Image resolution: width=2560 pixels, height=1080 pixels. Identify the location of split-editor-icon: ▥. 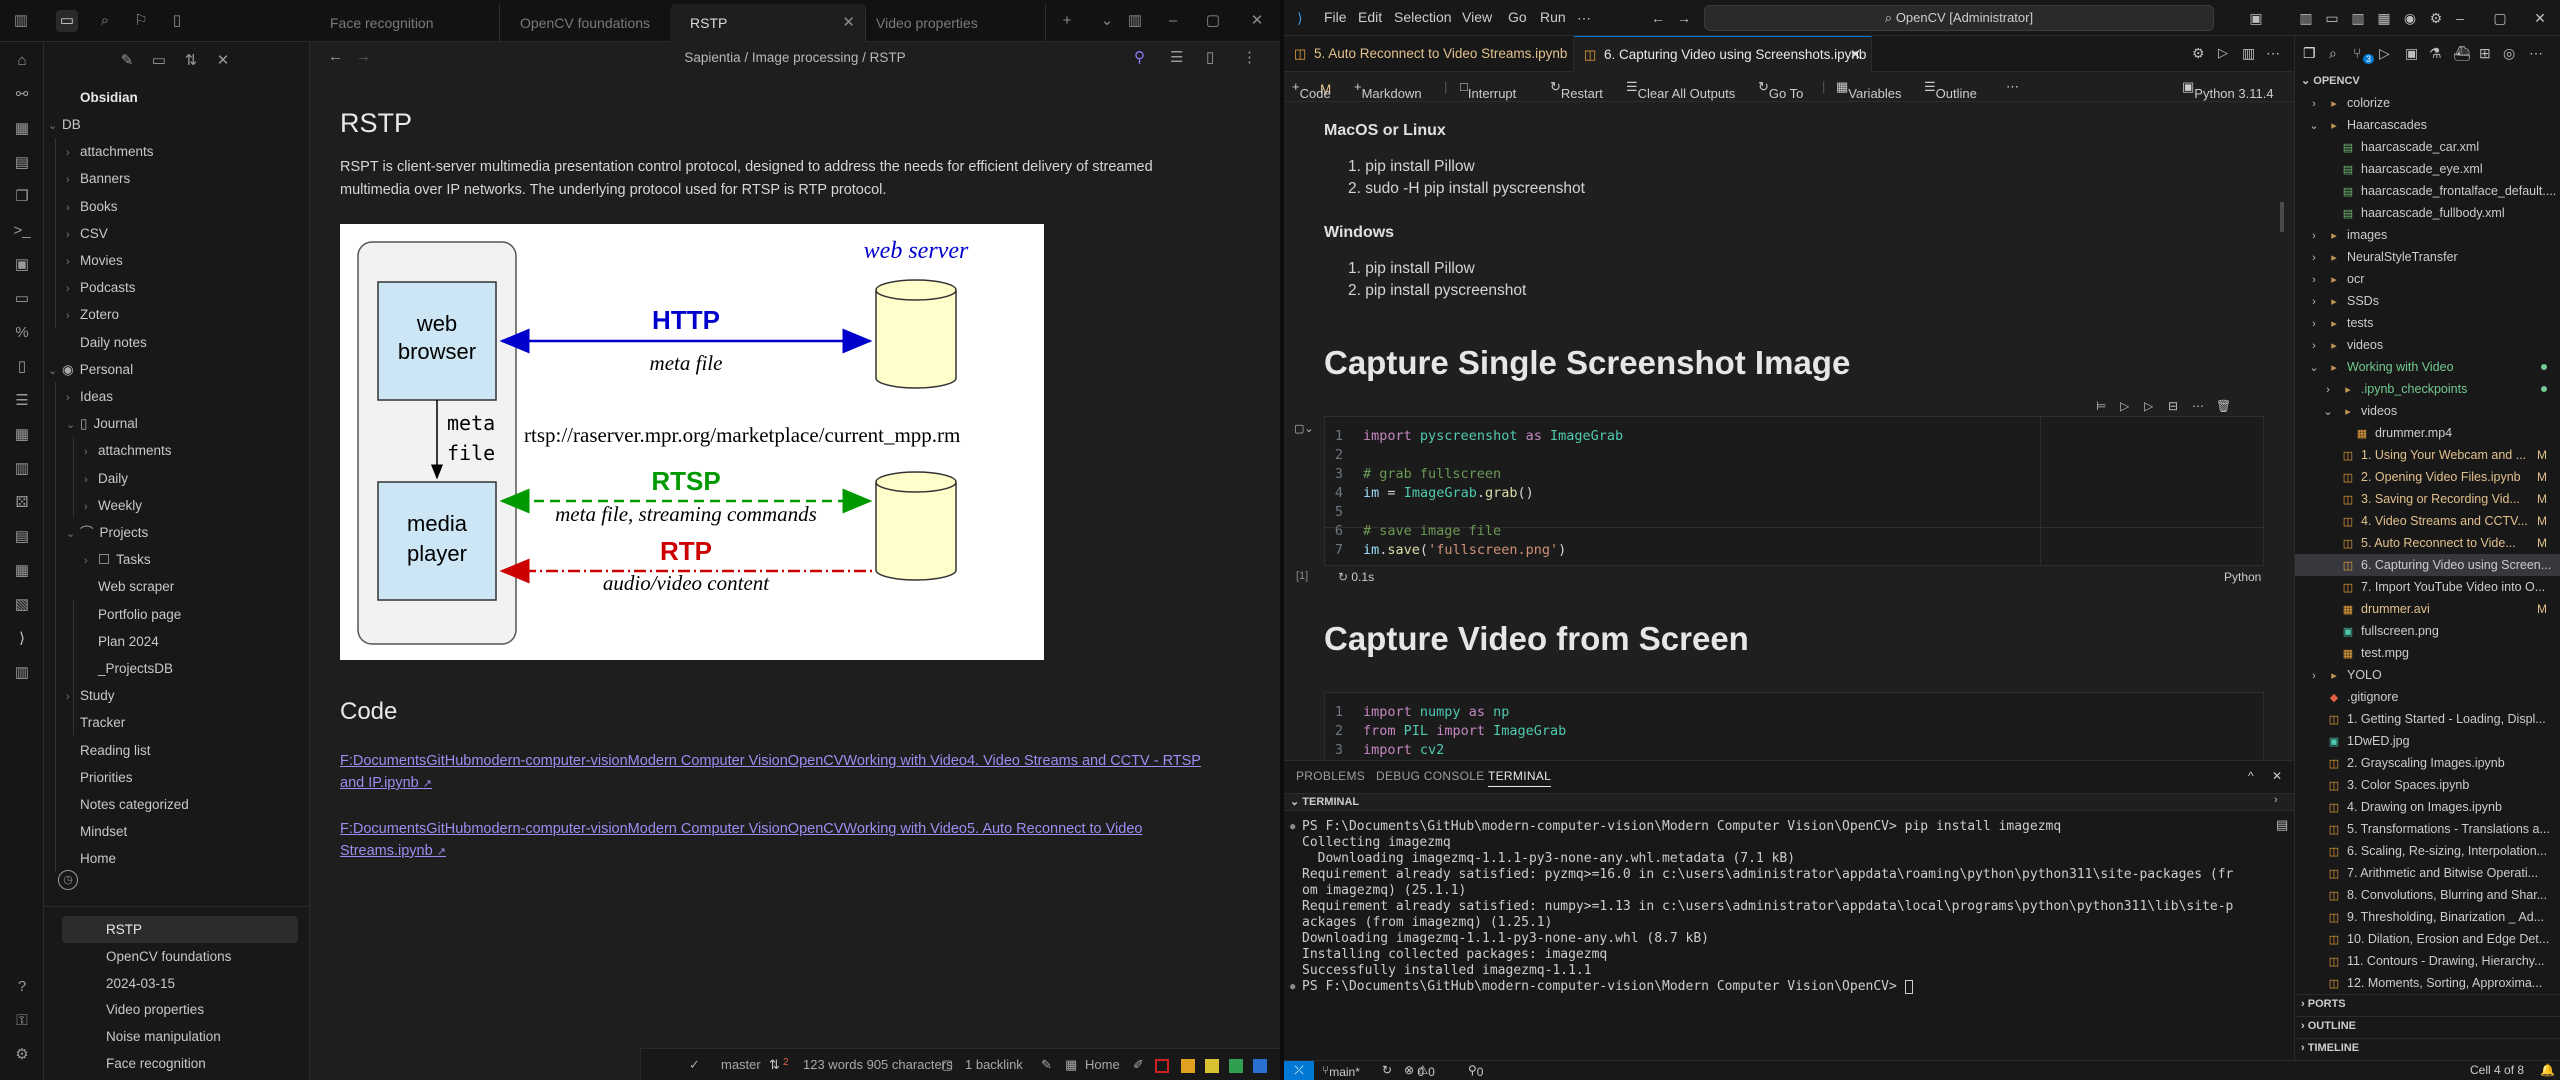
(2248, 53).